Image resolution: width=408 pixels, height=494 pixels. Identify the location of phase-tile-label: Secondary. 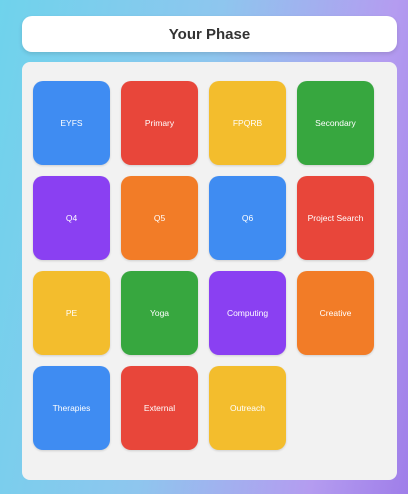
(335, 123).